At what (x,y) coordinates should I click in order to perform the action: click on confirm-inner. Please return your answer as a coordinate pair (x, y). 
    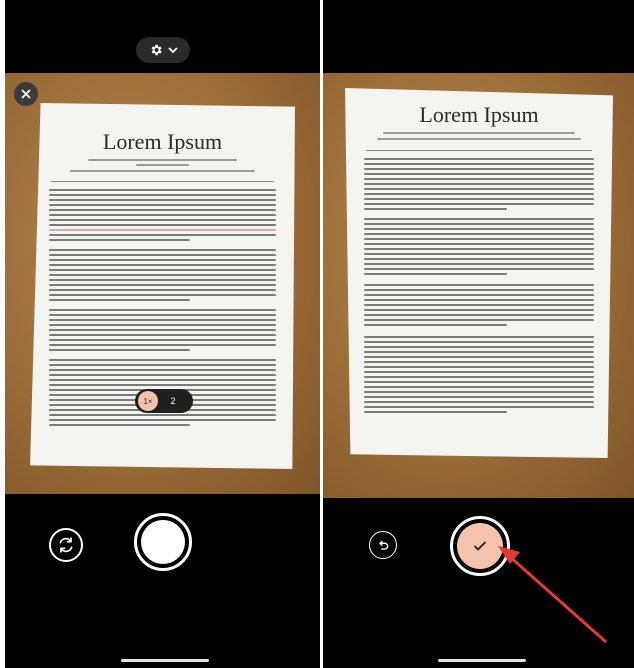
    Looking at the image, I should click on (480, 546).